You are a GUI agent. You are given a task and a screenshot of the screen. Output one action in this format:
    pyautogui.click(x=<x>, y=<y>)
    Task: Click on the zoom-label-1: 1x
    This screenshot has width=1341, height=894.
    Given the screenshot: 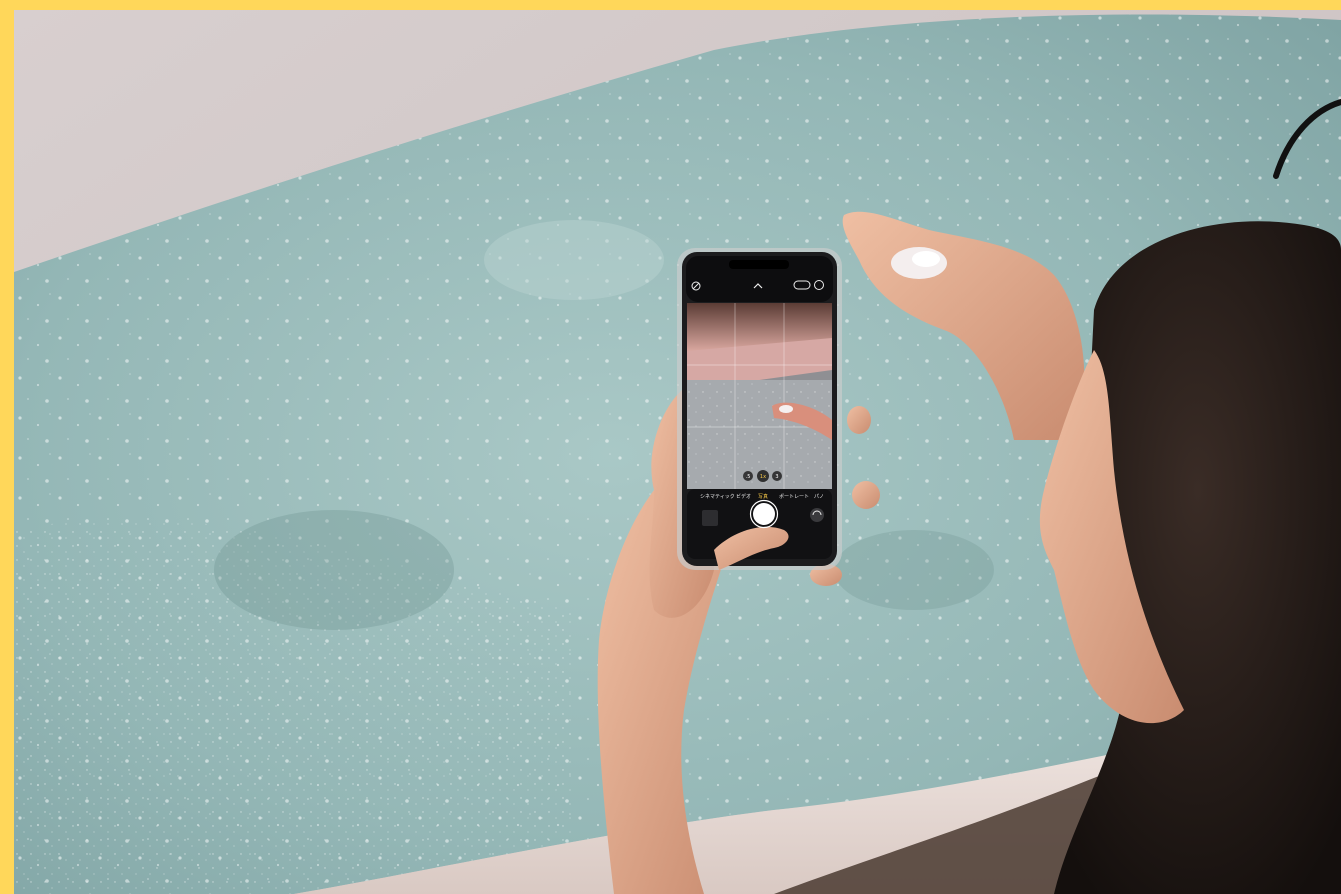 What is the action you would take?
    pyautogui.click(x=763, y=477)
    